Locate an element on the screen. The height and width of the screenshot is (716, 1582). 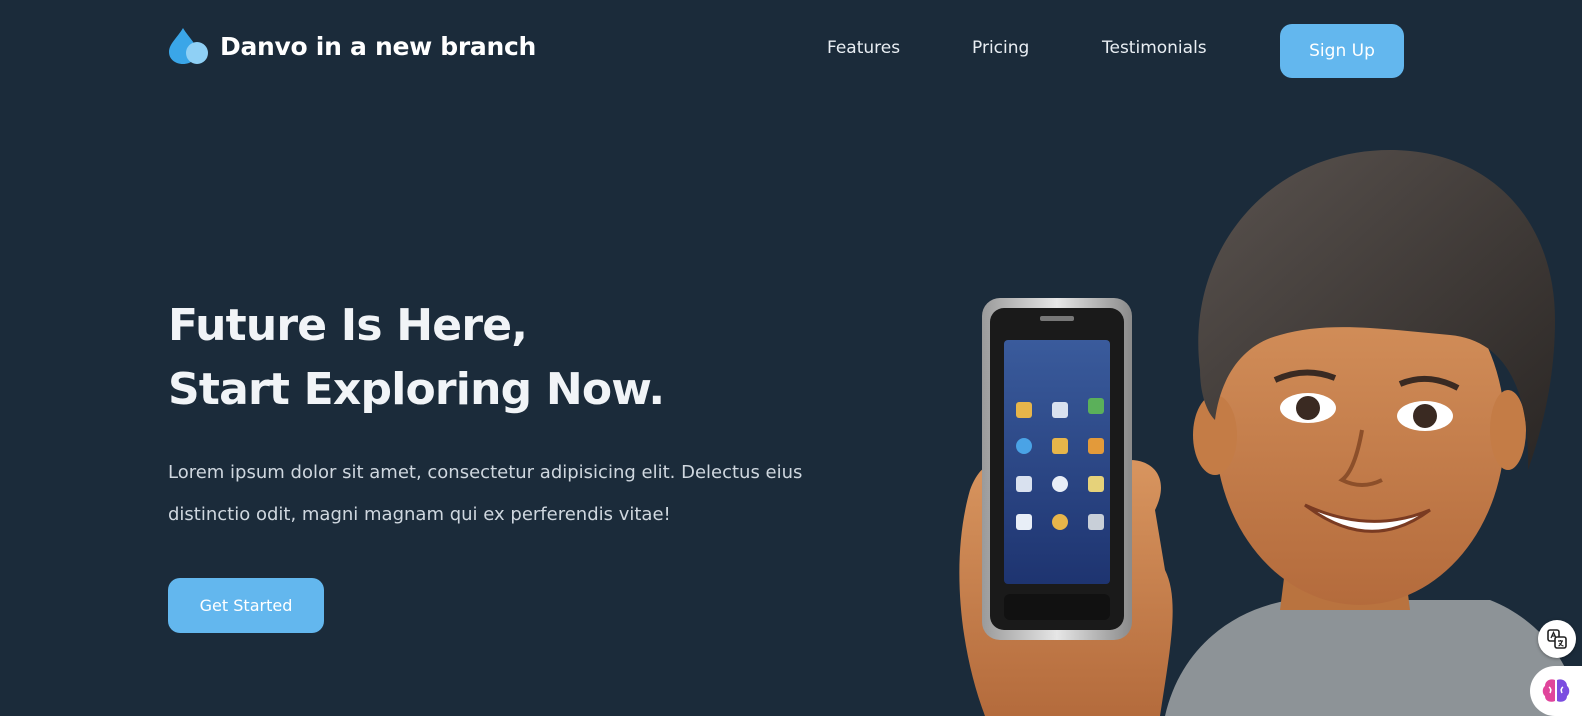
nav-link-testimonials: Testimonials is located at coordinates (1154, 48).